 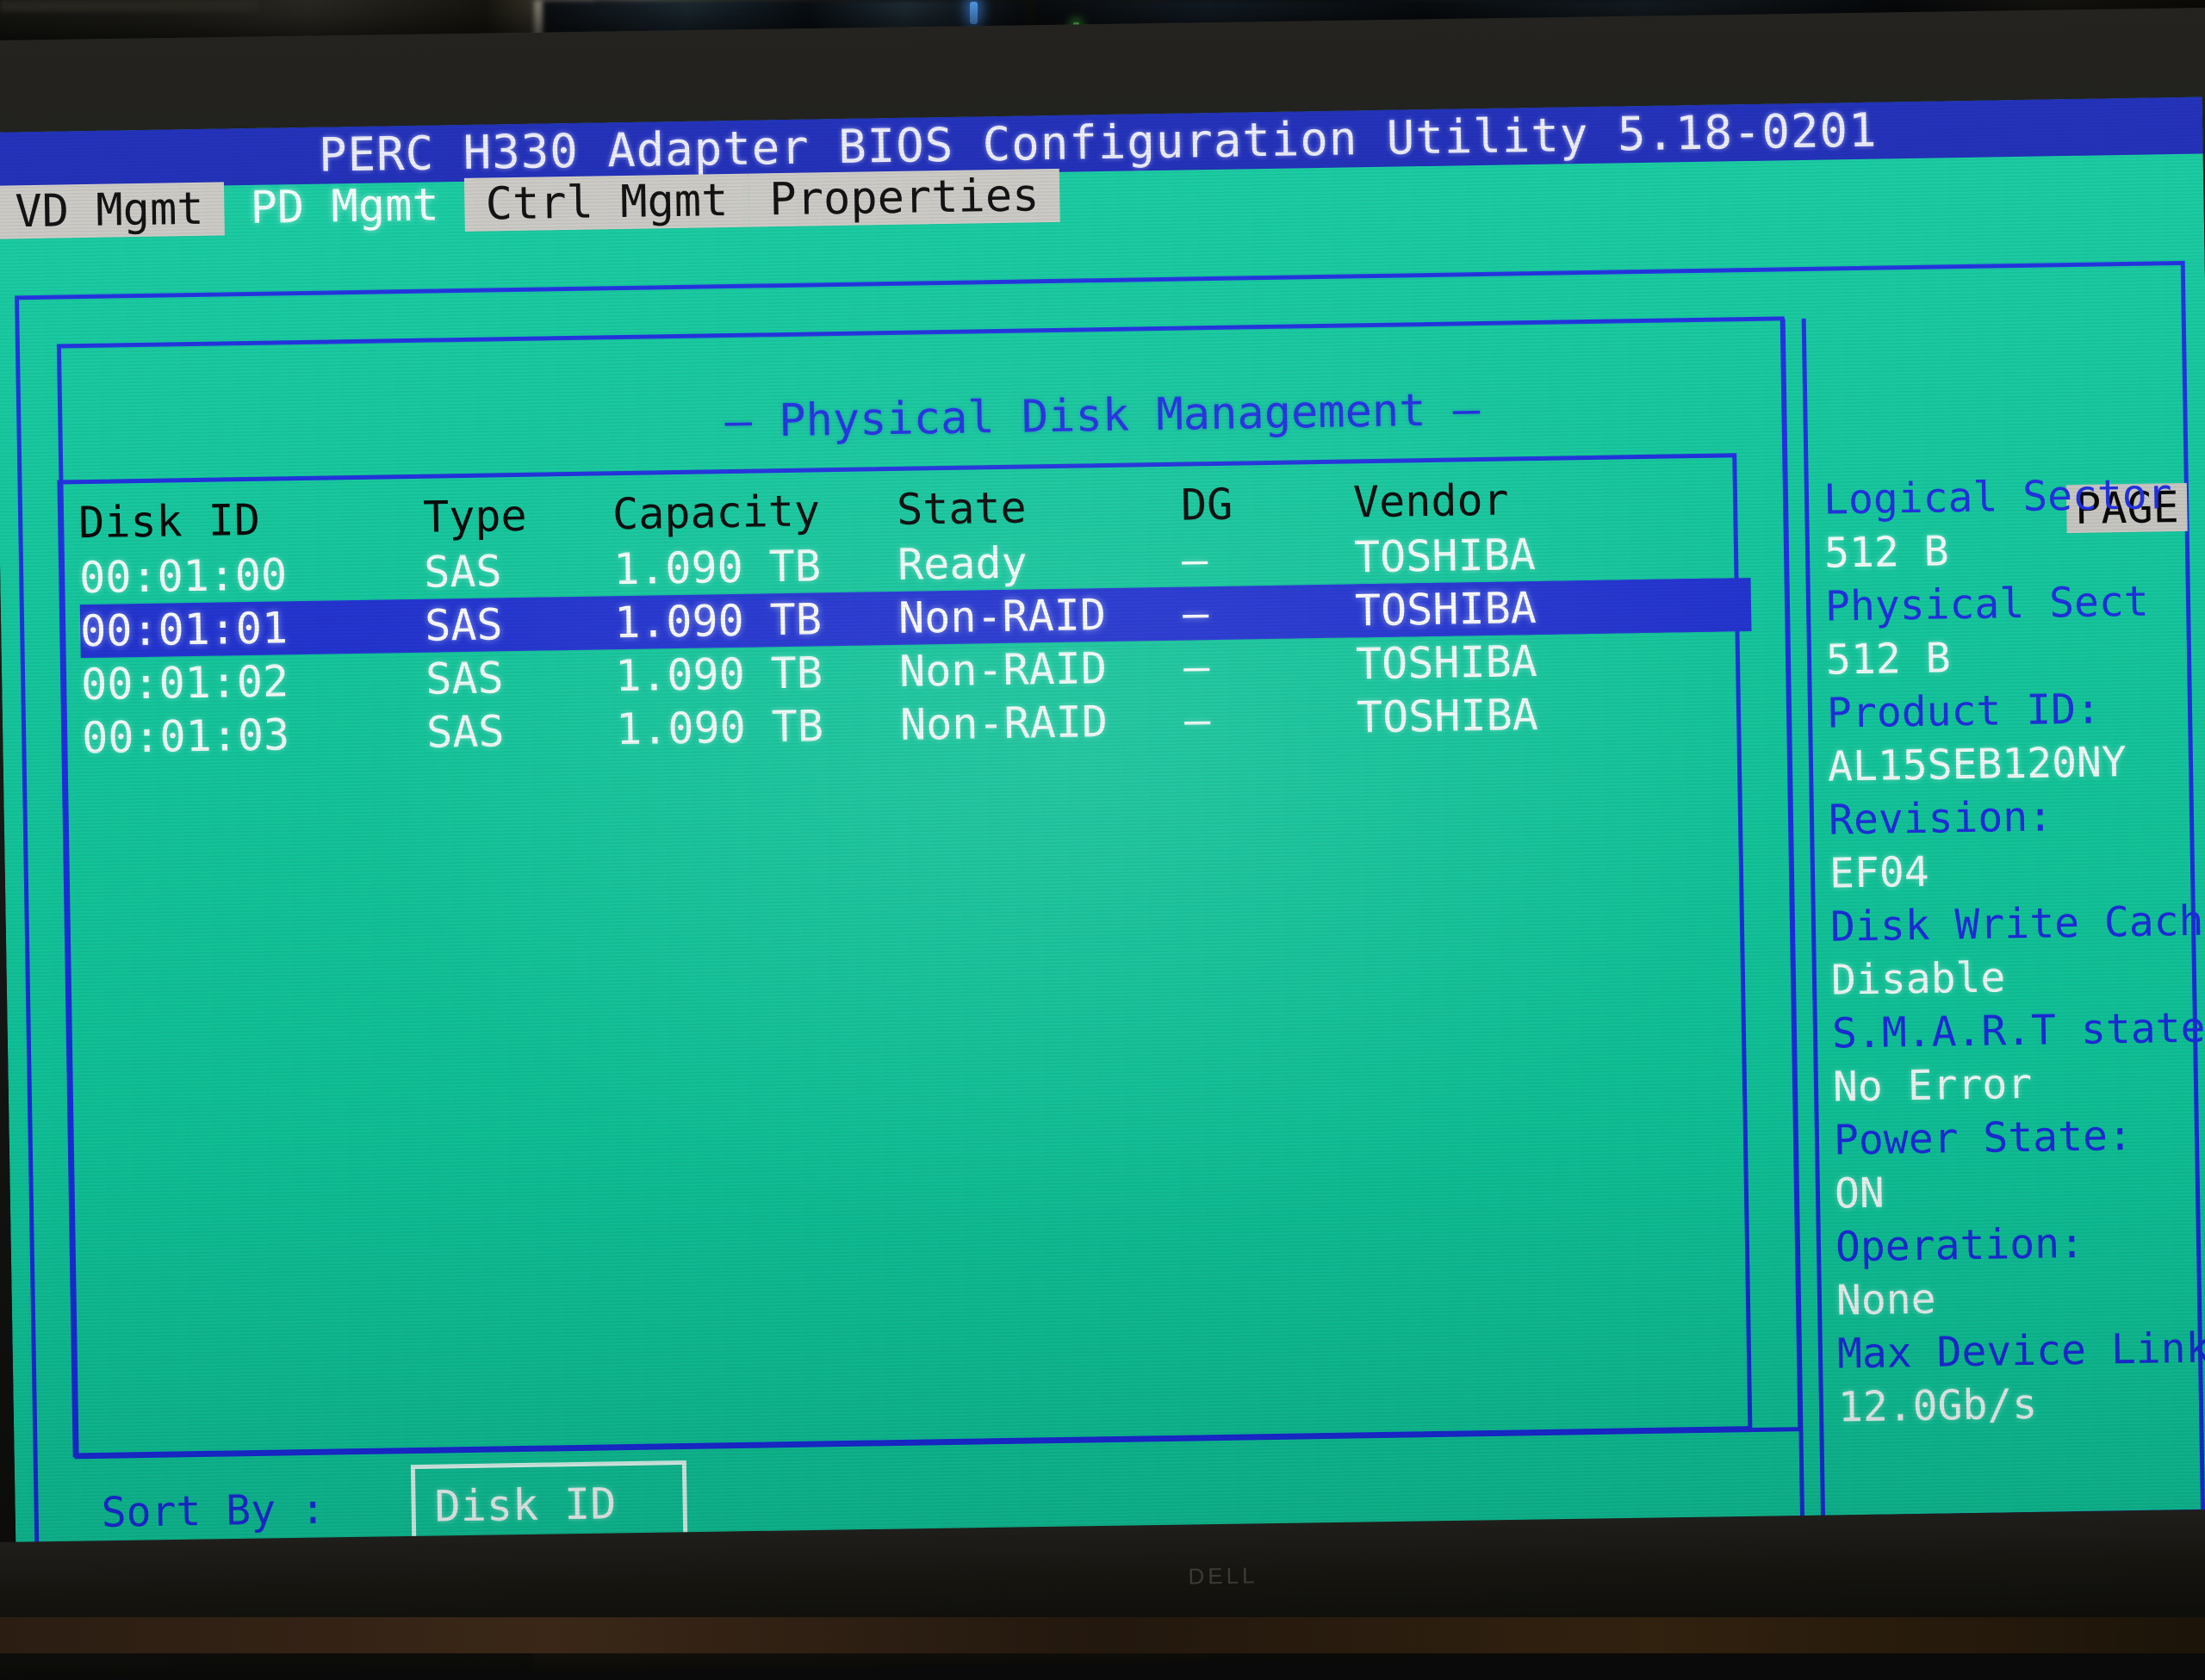 What do you see at coordinates (1039, 508) in the screenshot?
I see `column-header-state: State` at bounding box center [1039, 508].